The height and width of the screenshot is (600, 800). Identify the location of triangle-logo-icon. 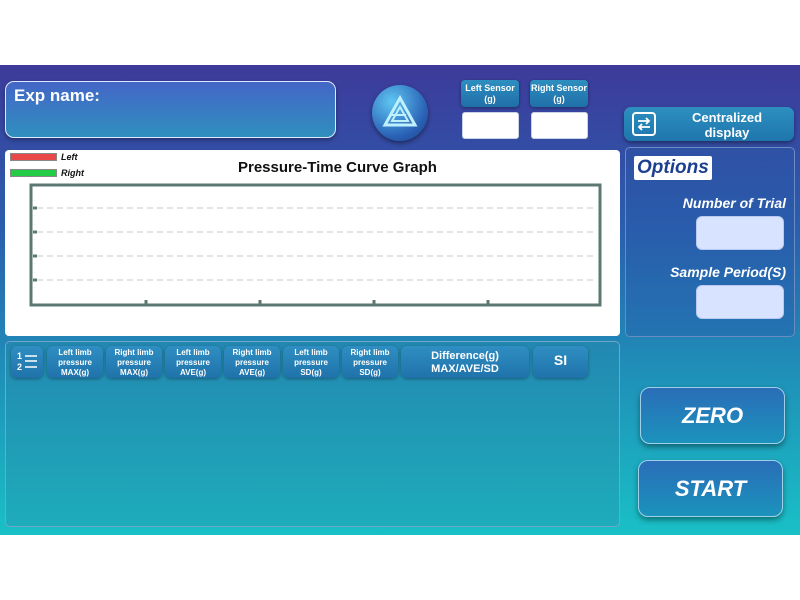
(400, 111).